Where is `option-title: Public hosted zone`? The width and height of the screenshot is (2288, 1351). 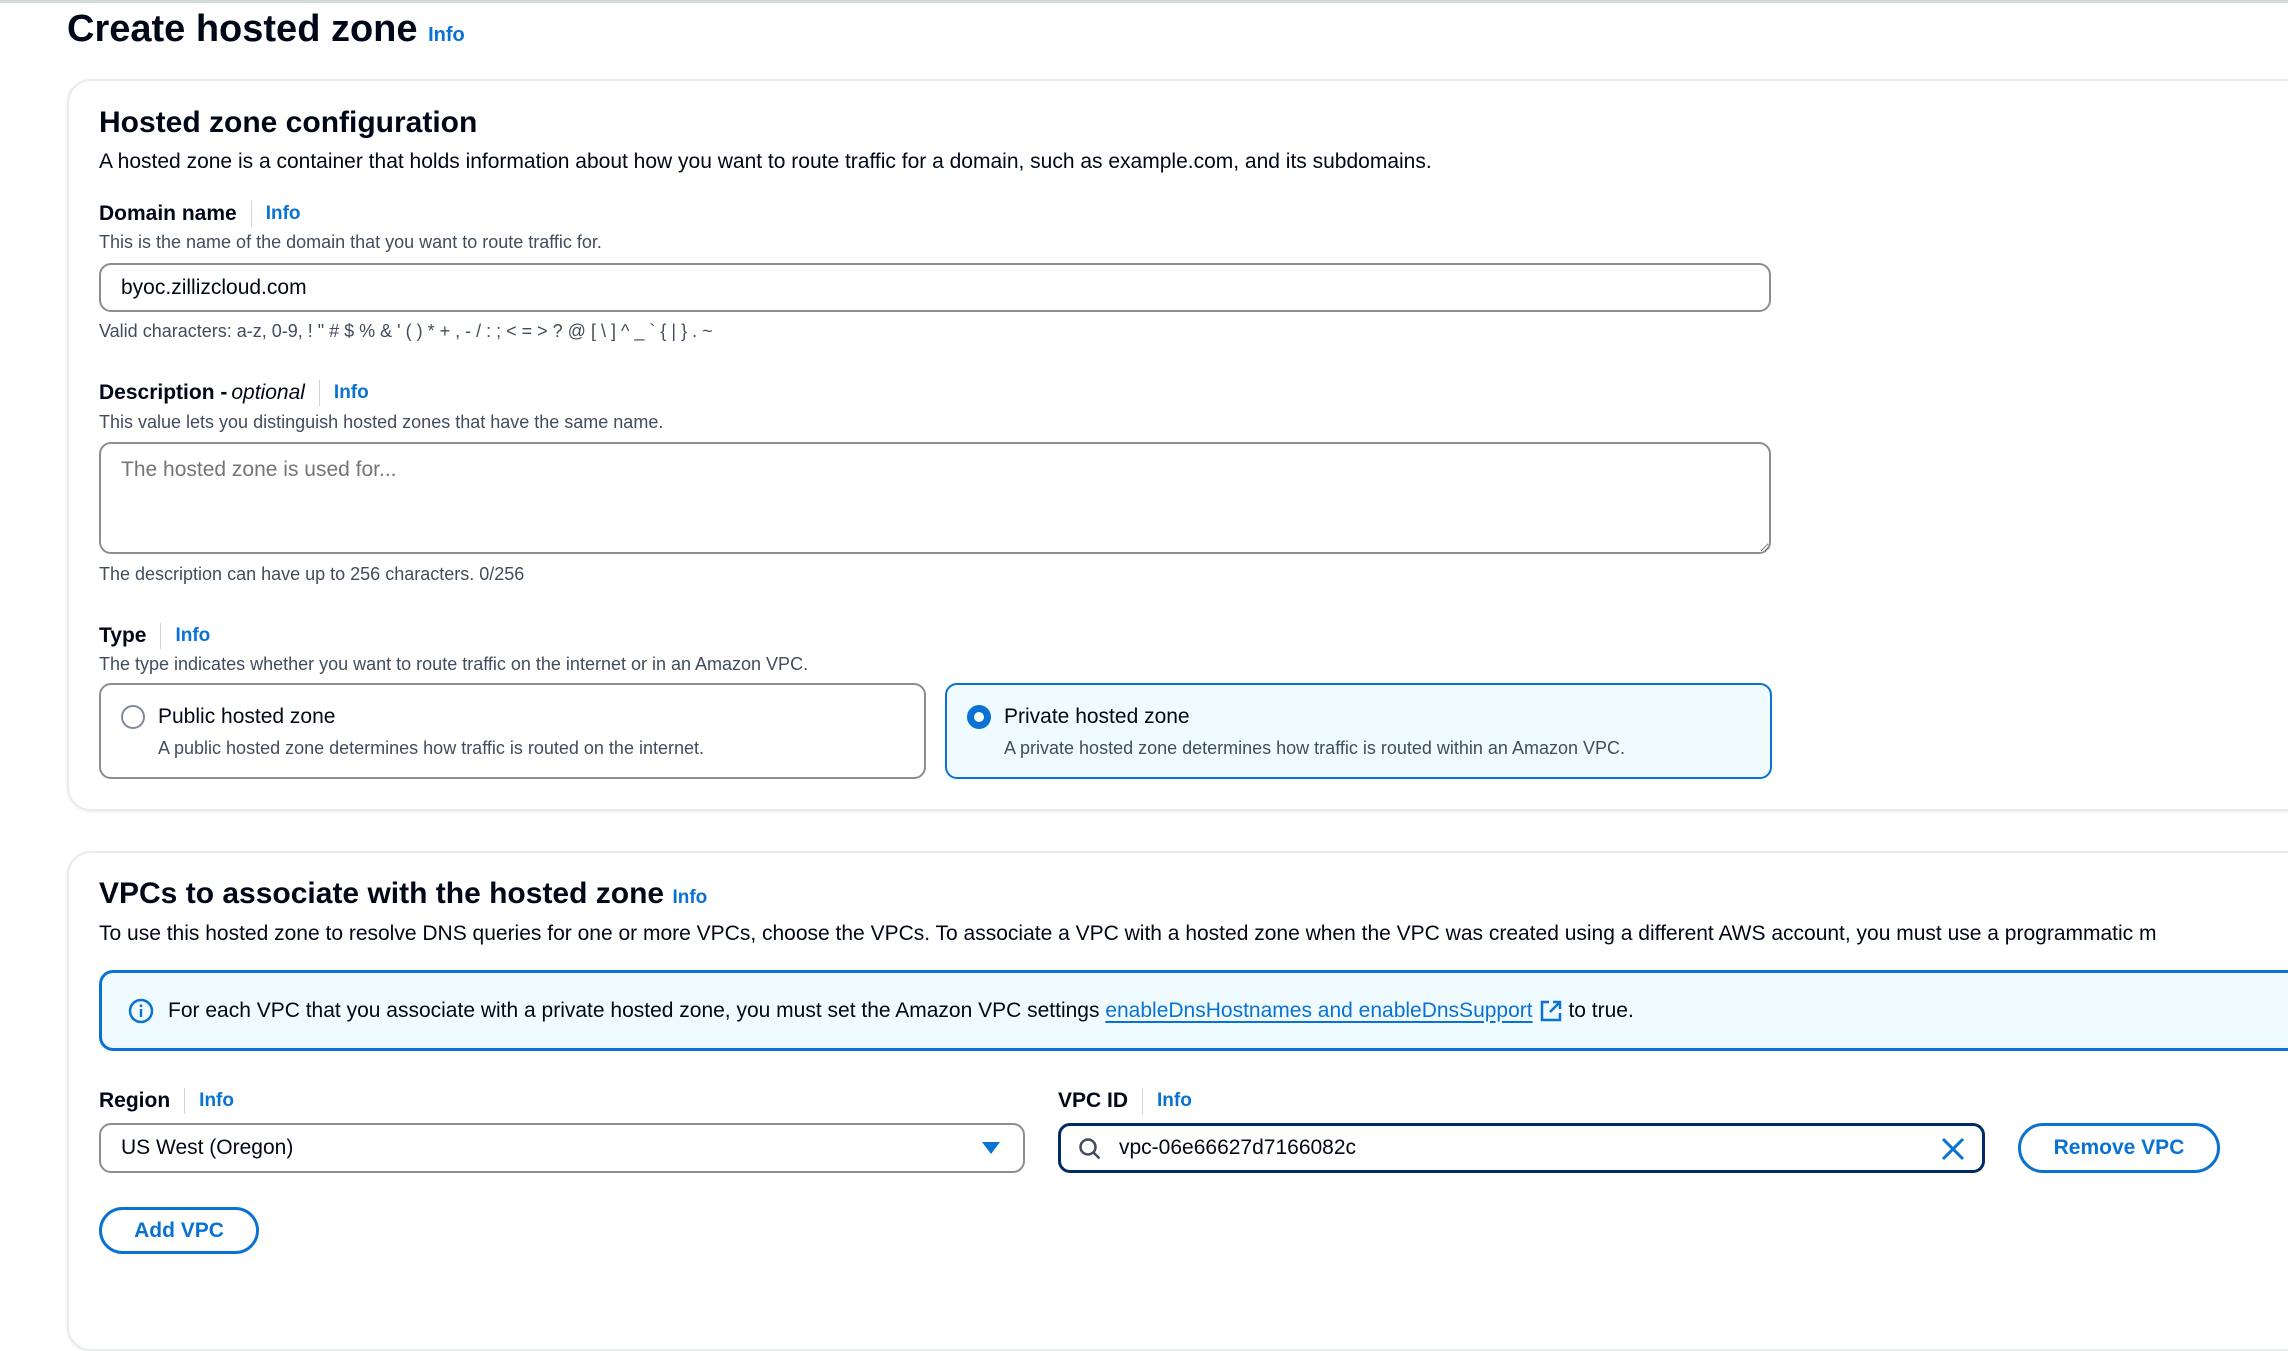 option-title: Public hosted zone is located at coordinates (247, 716).